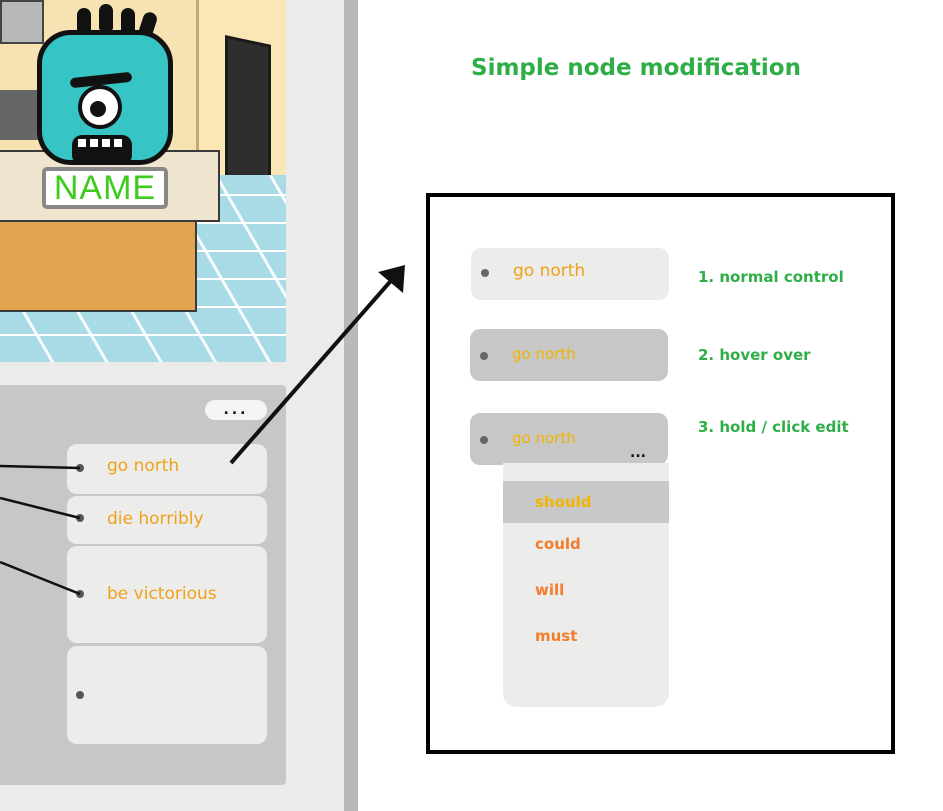 This screenshot has height=811, width=943. I want to click on choice-node: be victorious, so click(167, 594).